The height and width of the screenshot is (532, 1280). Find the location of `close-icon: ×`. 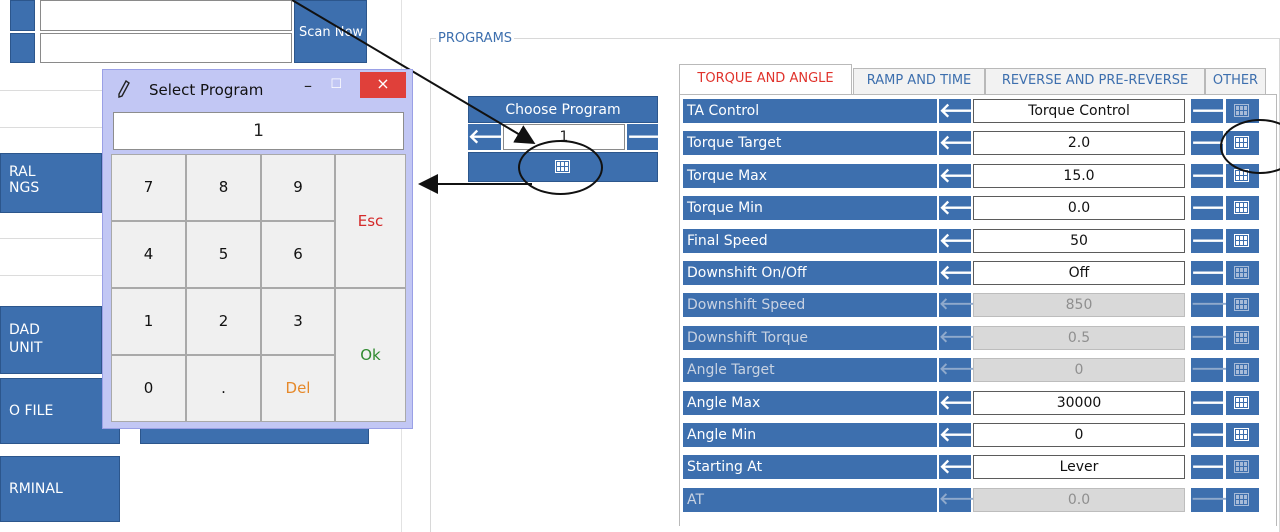

close-icon: × is located at coordinates (383, 83).